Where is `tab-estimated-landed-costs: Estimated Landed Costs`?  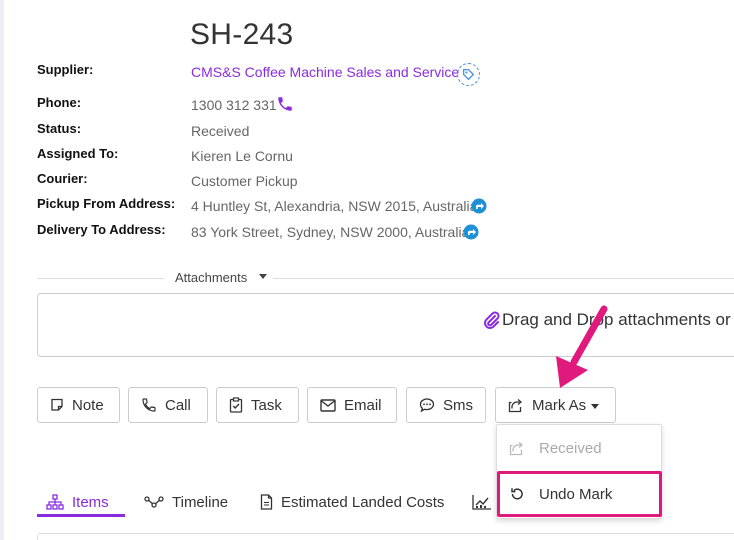
tab-estimated-landed-costs: Estimated Landed Costs is located at coordinates (352, 502).